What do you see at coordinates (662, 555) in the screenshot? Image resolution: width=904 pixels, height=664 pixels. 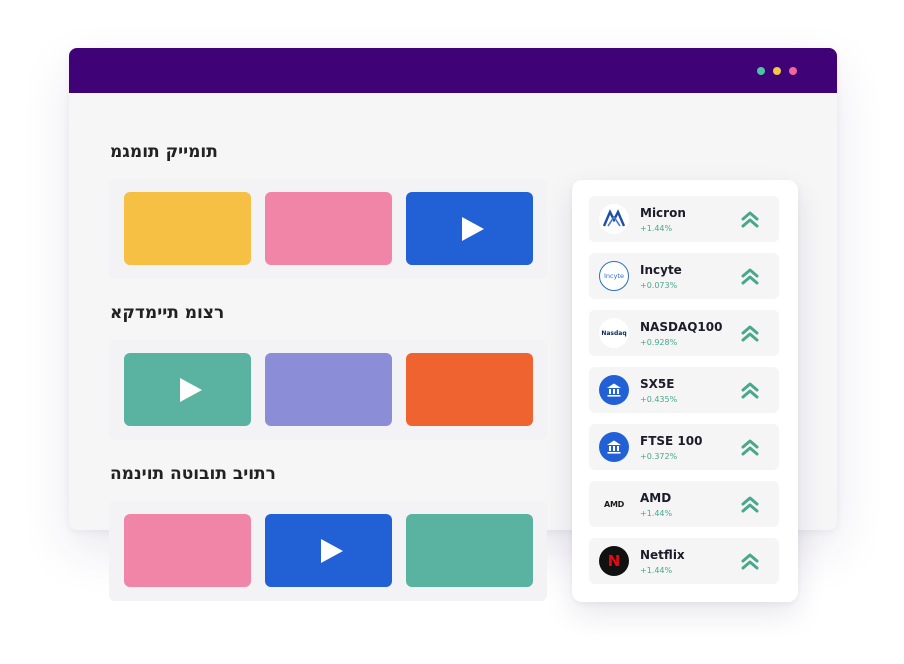 I see `stock-name: Netflix` at bounding box center [662, 555].